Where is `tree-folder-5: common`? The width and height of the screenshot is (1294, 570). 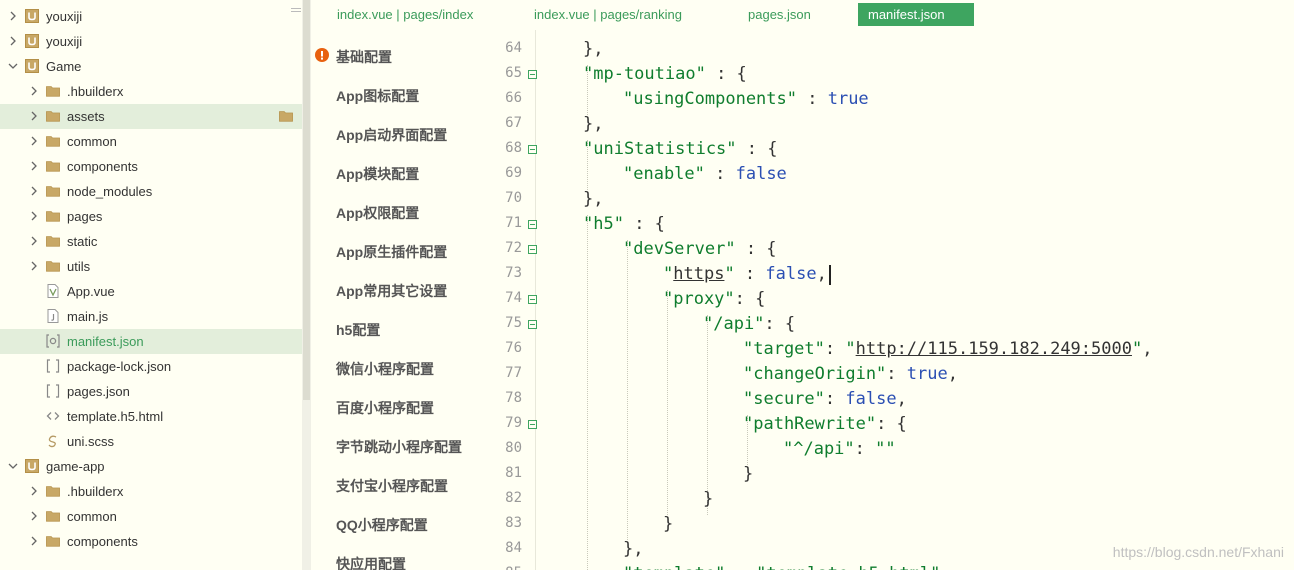
tree-folder-5: common is located at coordinates (151, 141).